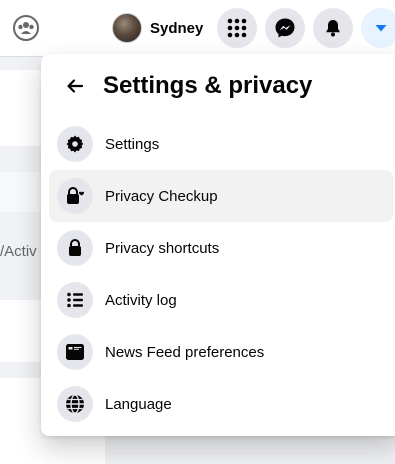 This screenshot has height=464, width=395. I want to click on top-navigation-bar: Sydney, so click(197, 28).